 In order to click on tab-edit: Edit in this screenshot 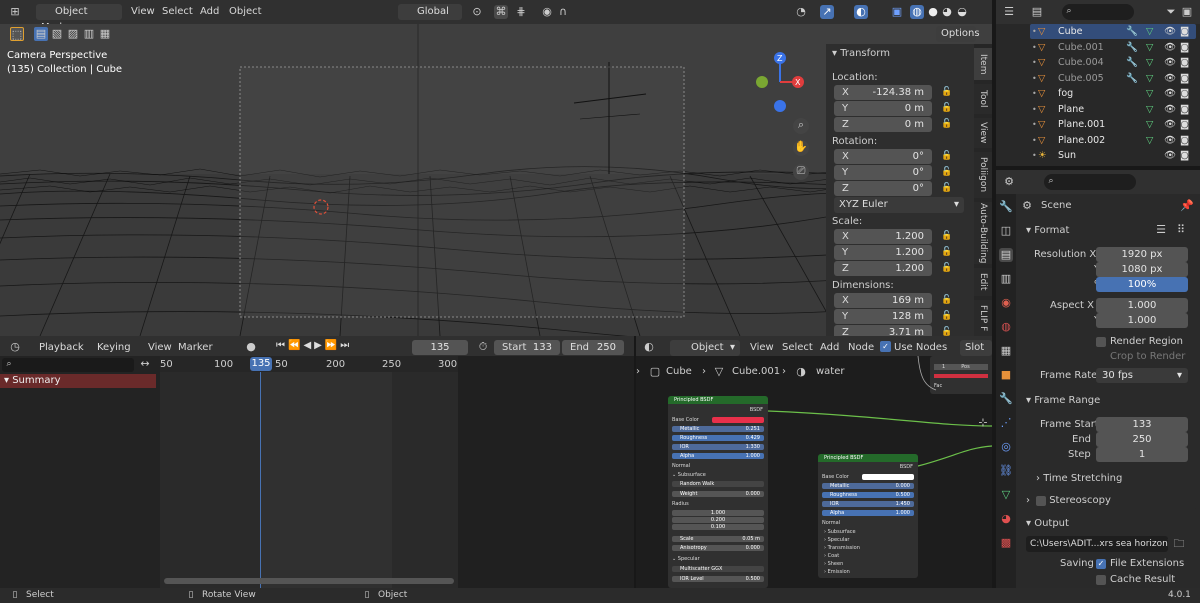, I will do `click(983, 282)`.